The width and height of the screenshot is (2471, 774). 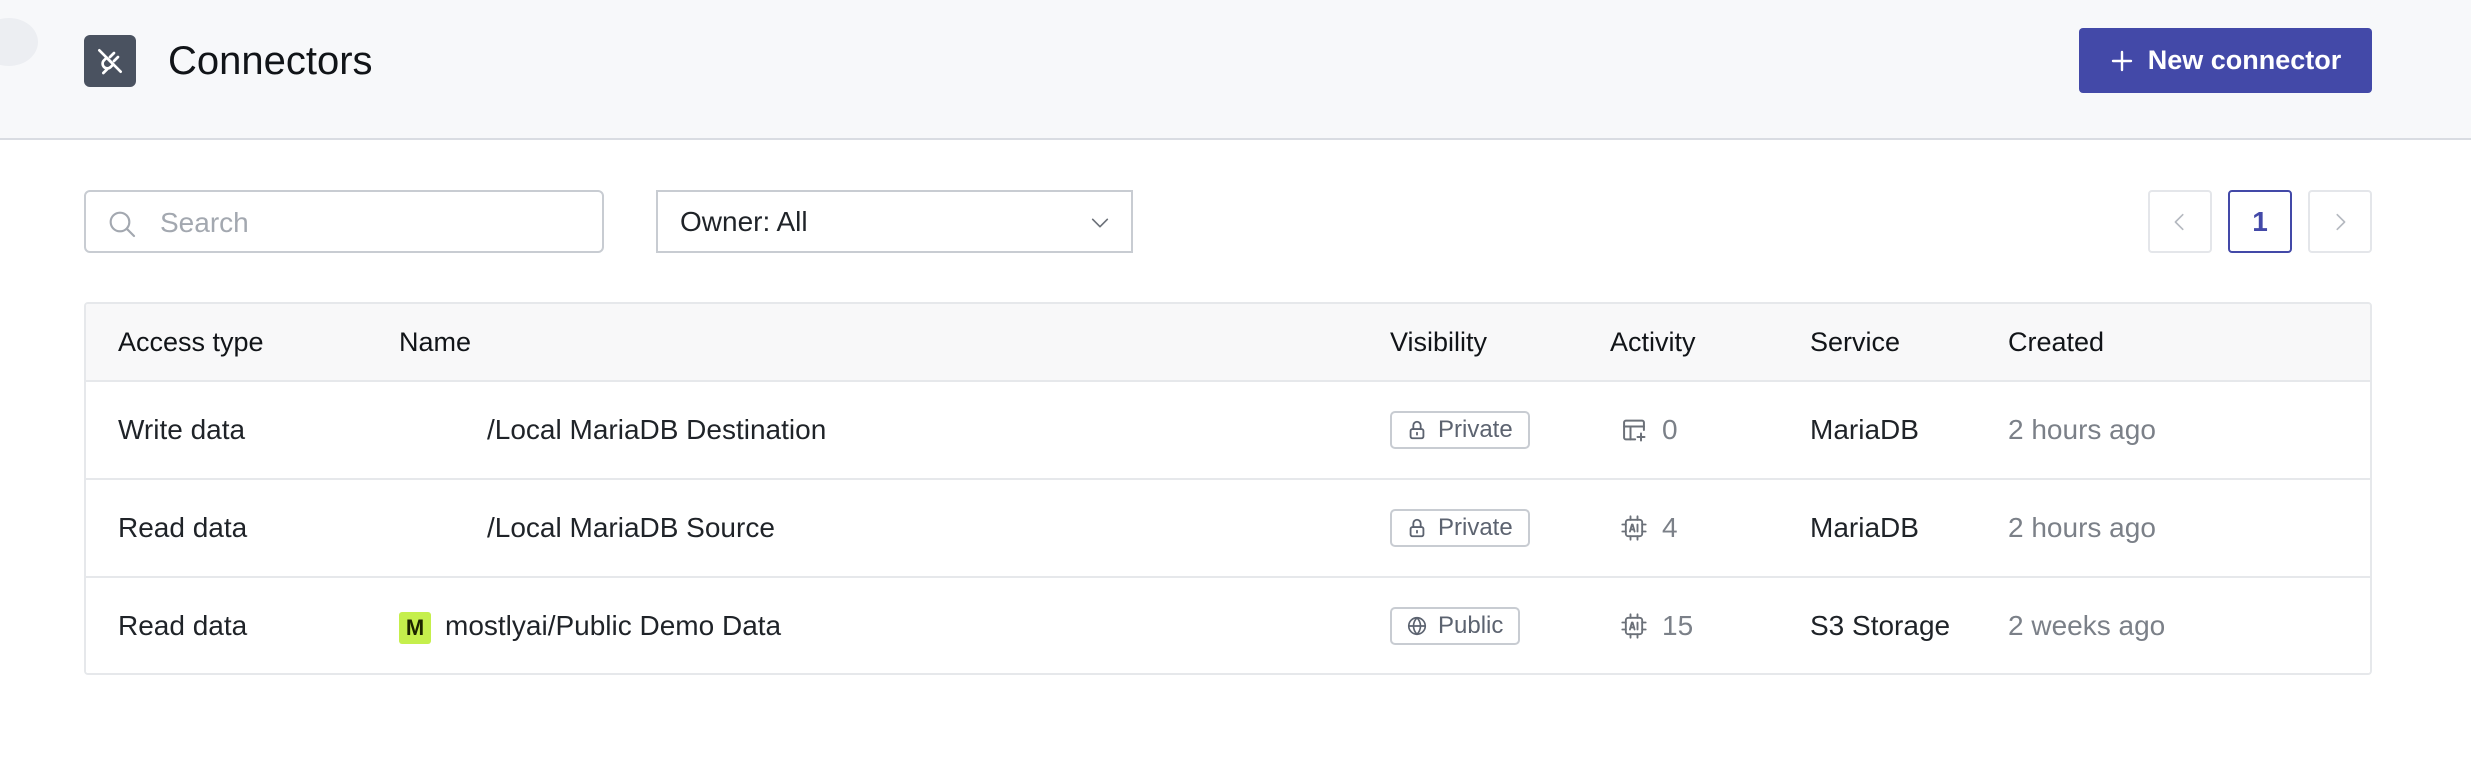 What do you see at coordinates (182, 429) in the screenshot?
I see `access-type: Write data` at bounding box center [182, 429].